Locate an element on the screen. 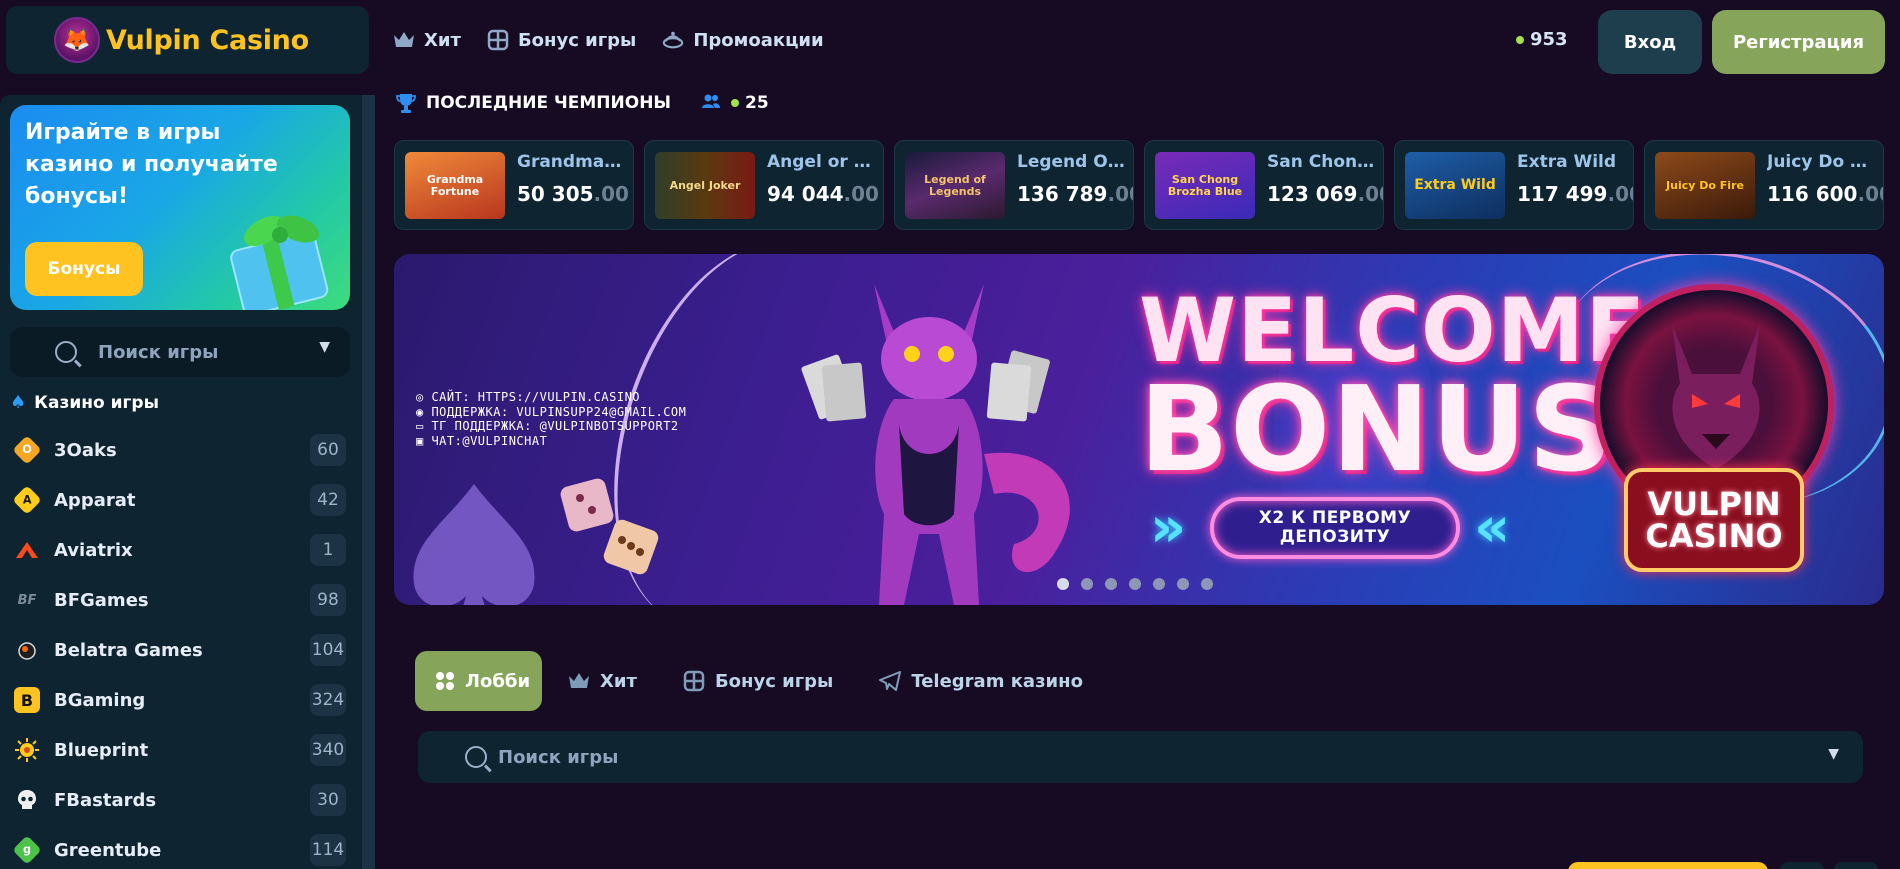 The image size is (1900, 869). support-text: ПОДДЕРЖКА: VULPINSUPP24@GMAIL.COM is located at coordinates (559, 411).